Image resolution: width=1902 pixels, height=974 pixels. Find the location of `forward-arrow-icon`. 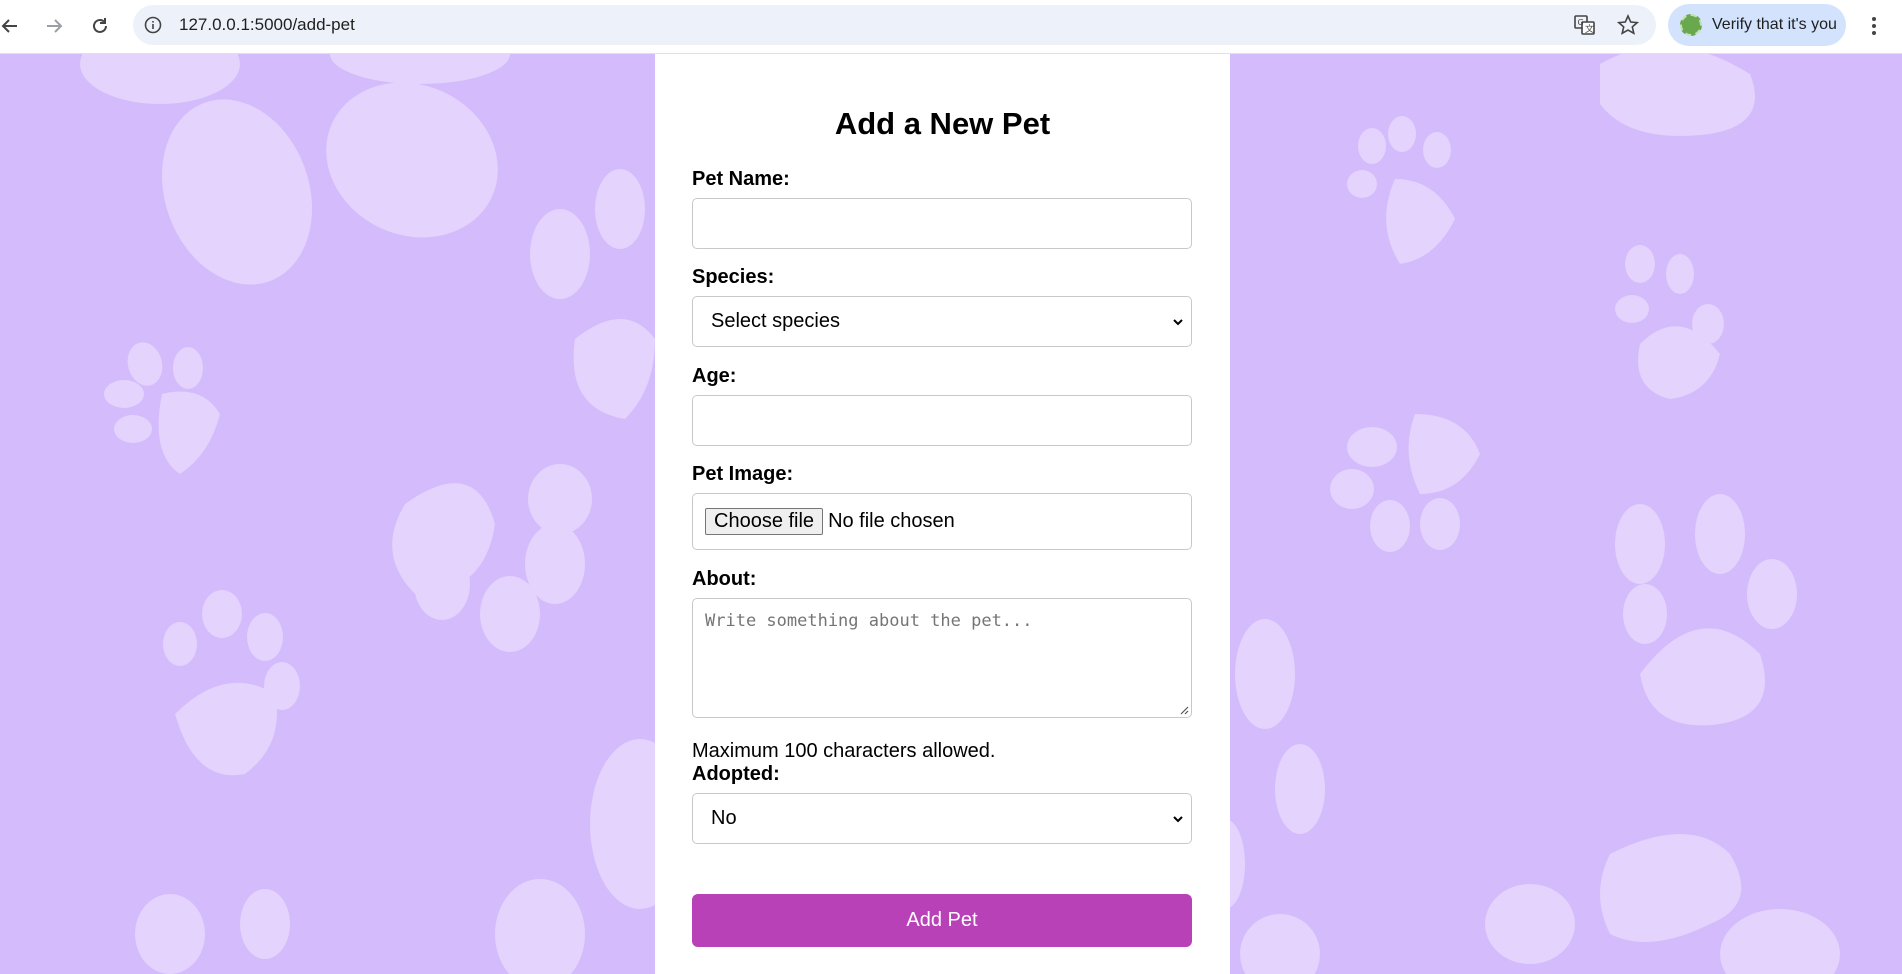

forward-arrow-icon is located at coordinates (54, 26).